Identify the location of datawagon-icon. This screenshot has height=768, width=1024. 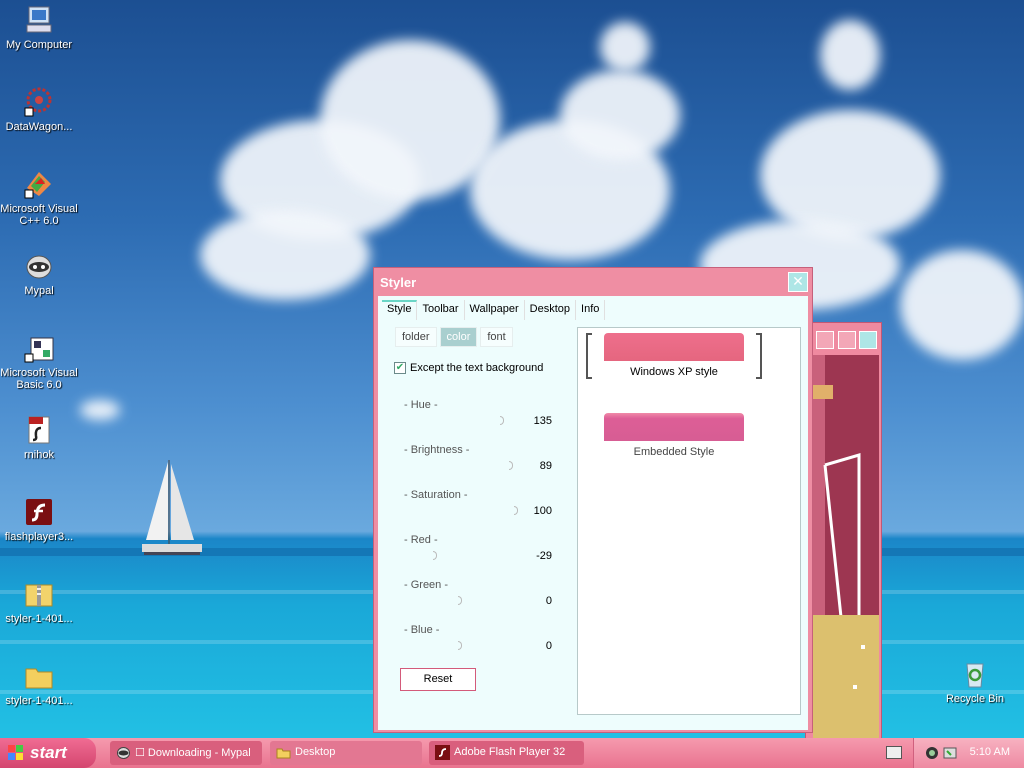
(39, 102).